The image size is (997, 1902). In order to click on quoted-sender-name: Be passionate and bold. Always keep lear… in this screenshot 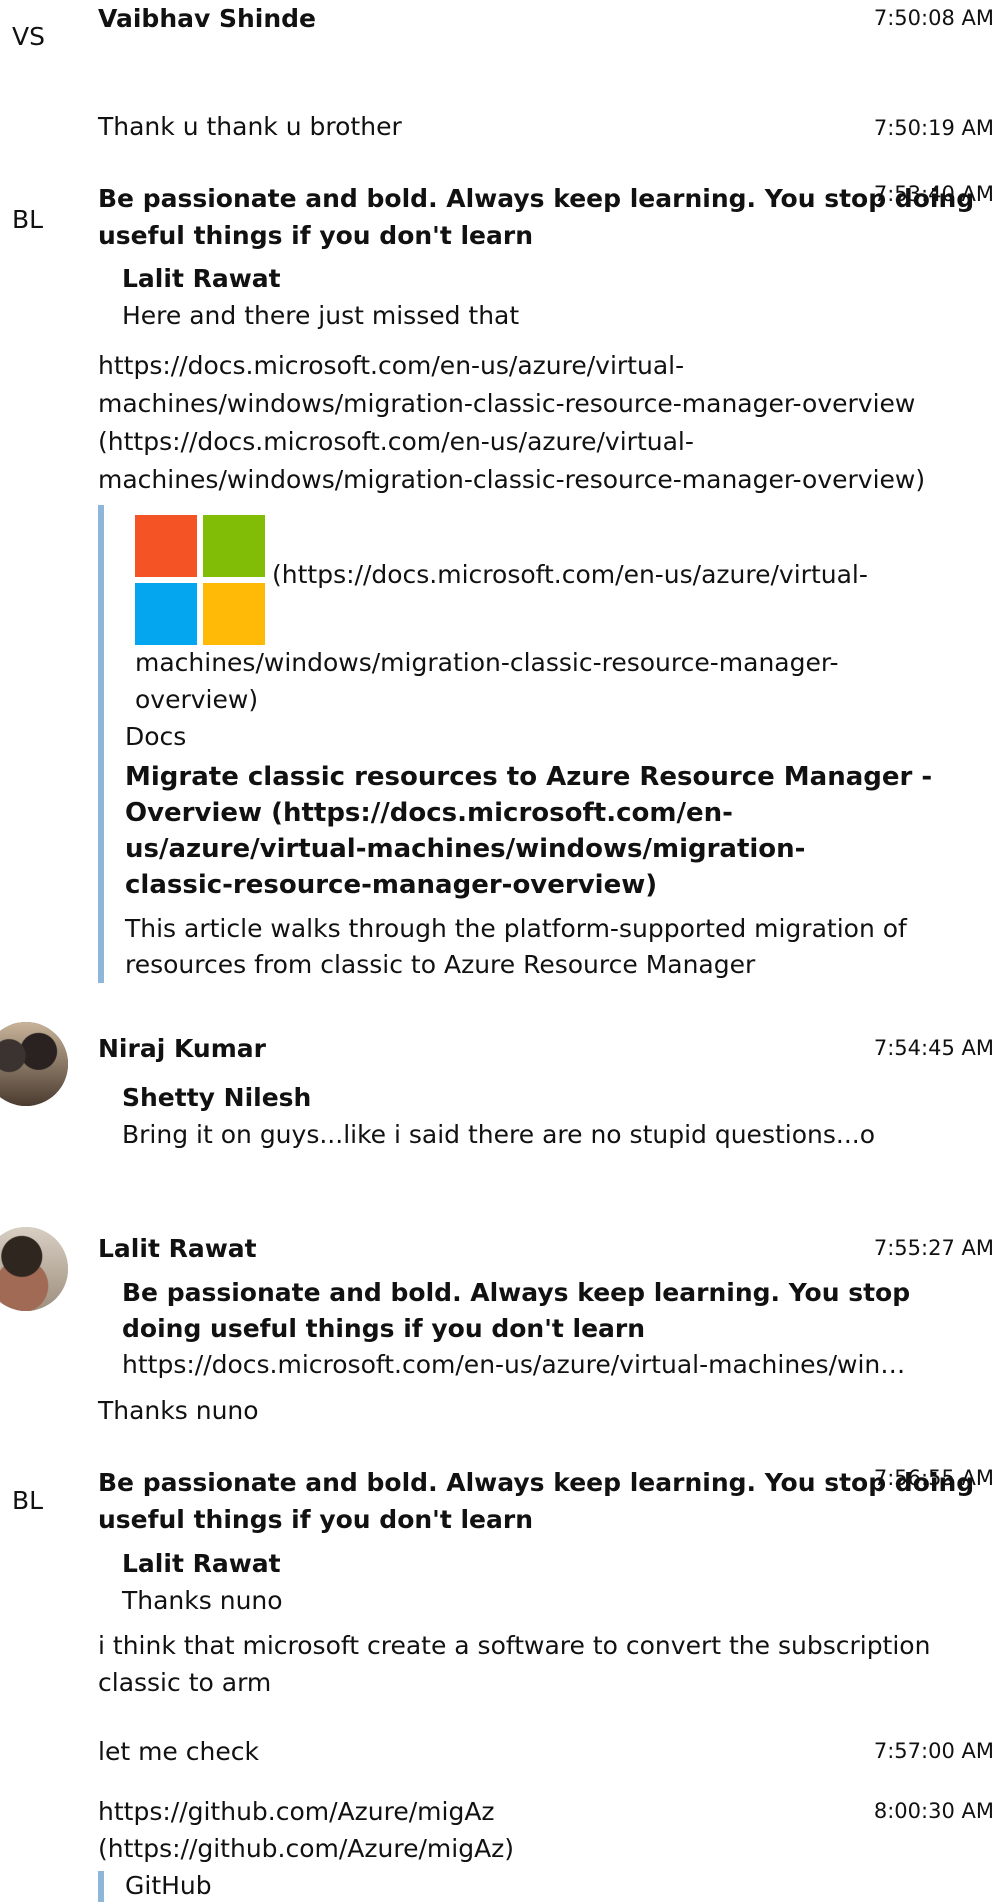, I will do `click(516, 1311)`.